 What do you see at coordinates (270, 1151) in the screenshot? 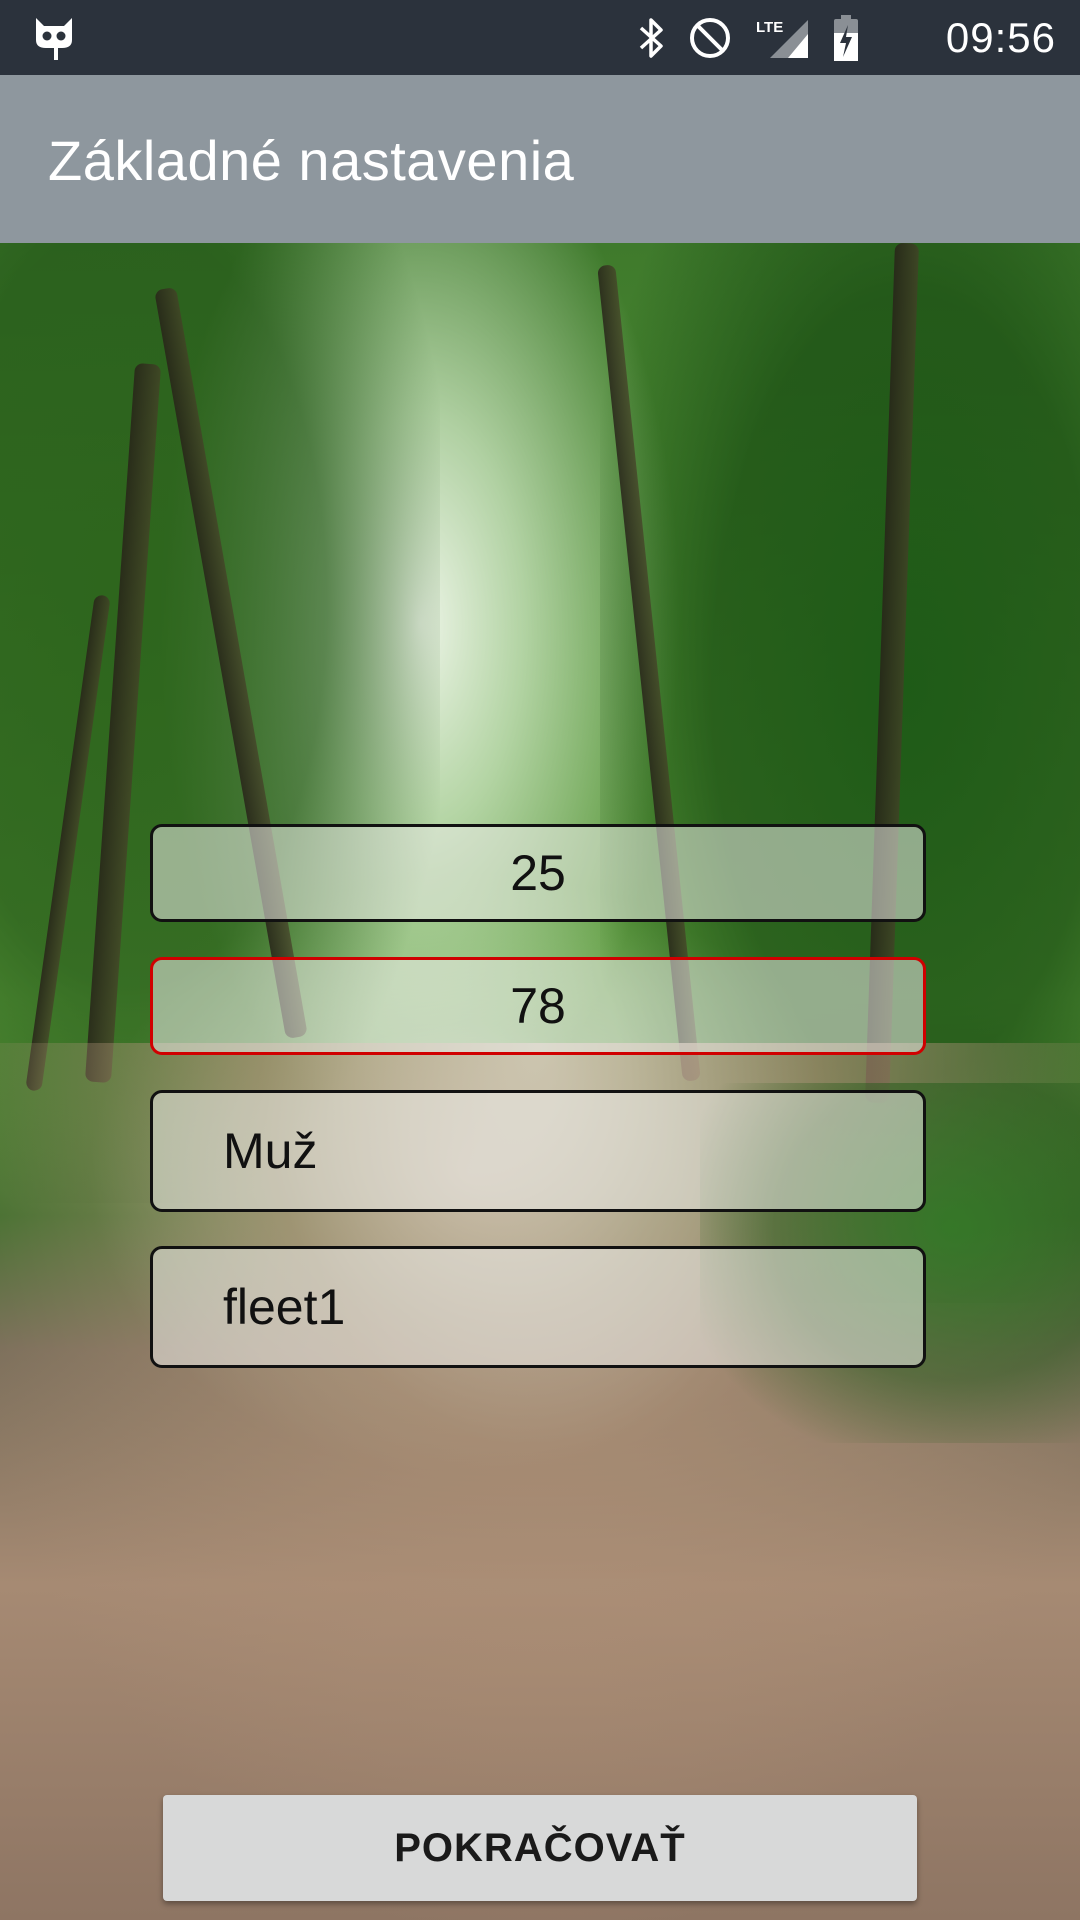
I see `gender-value: Muž` at bounding box center [270, 1151].